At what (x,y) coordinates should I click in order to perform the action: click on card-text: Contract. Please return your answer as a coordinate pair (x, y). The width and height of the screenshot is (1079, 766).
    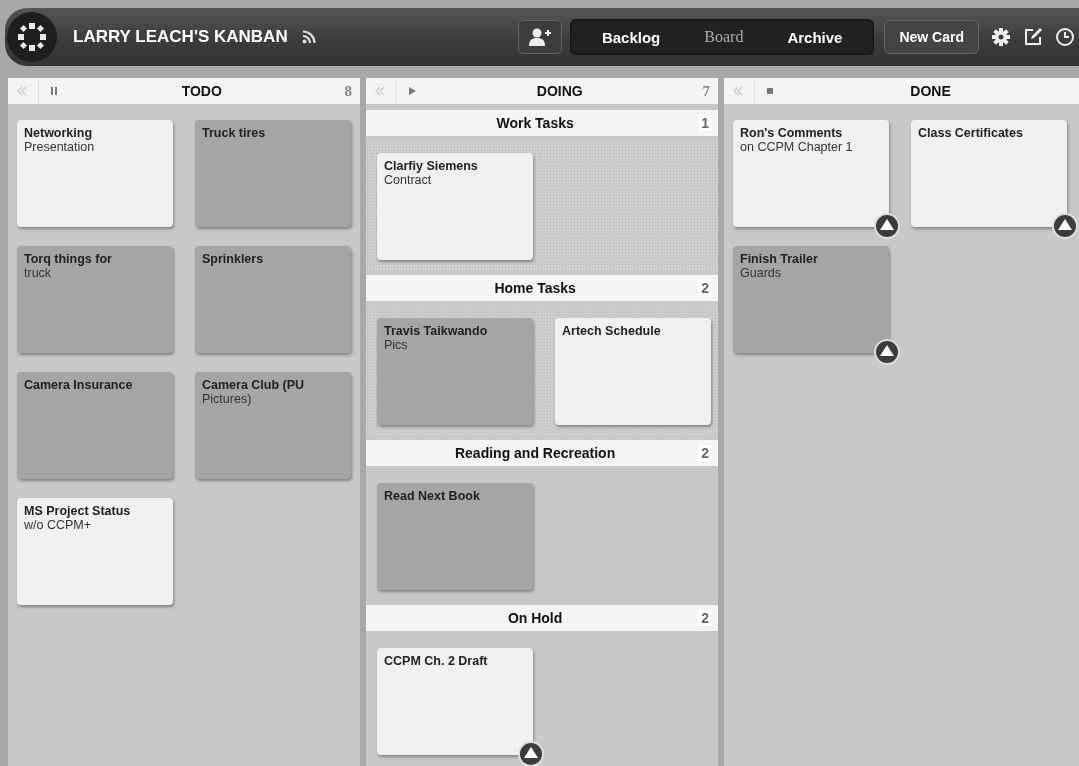
    Looking at the image, I should click on (408, 180).